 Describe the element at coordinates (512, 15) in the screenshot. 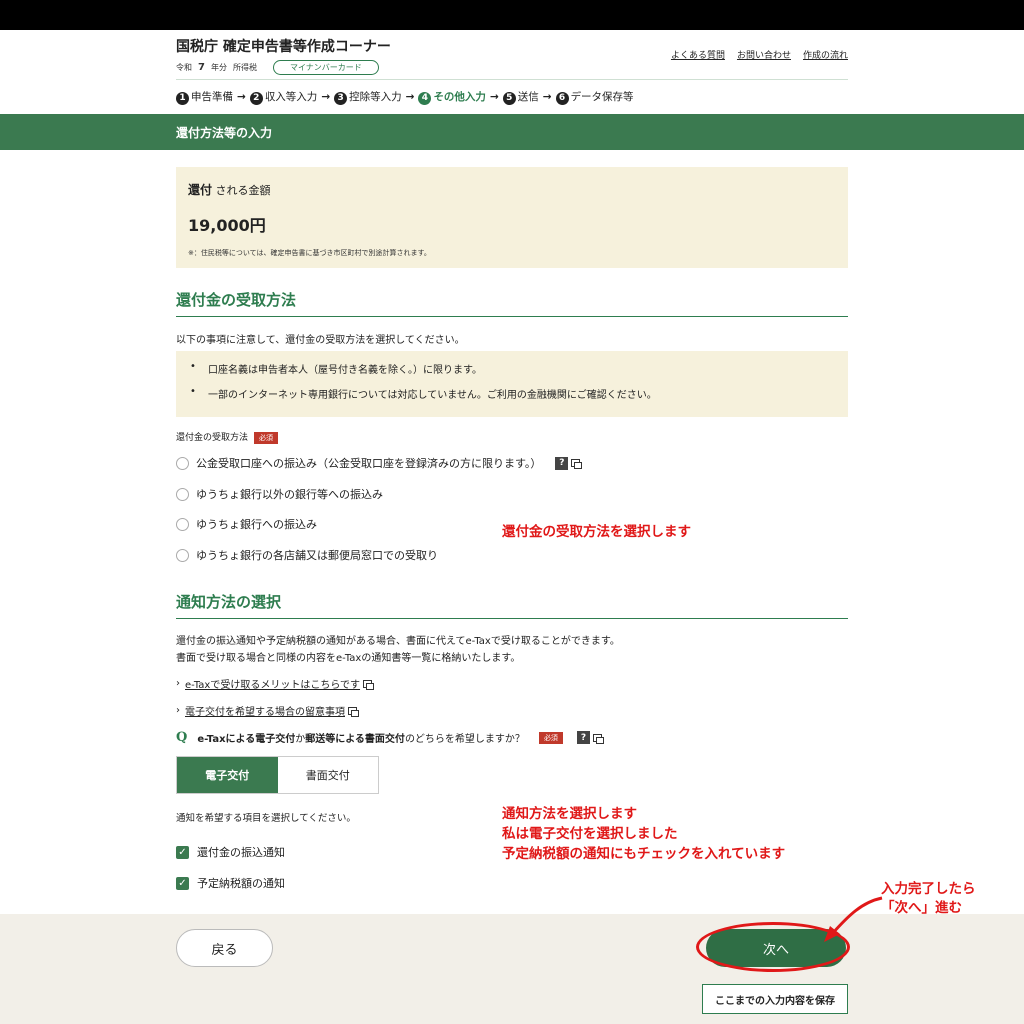

I see `top-black-bar` at that location.